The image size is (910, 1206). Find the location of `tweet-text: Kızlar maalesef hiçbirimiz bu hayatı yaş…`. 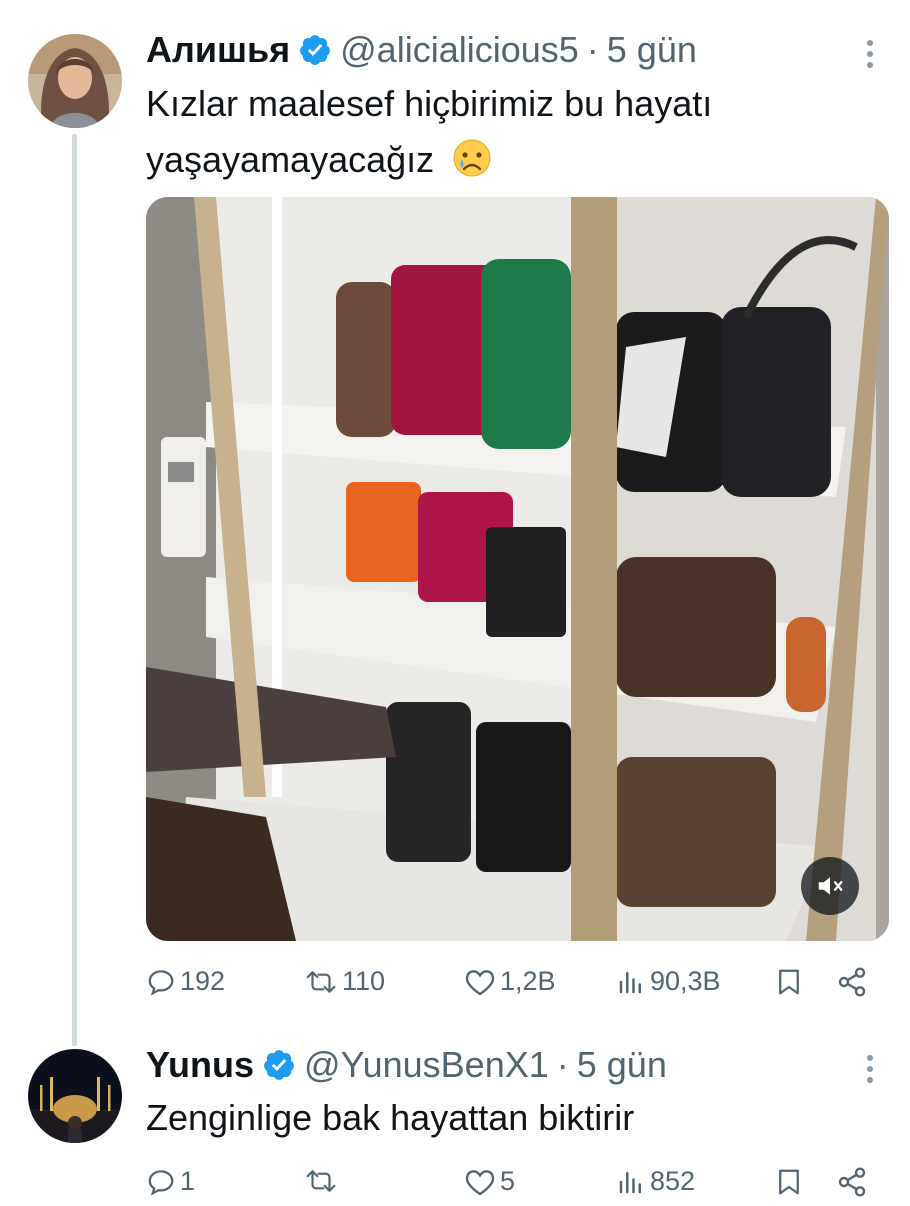

tweet-text: Kızlar maalesef hiçbirimiz bu hayatı yaş… is located at coordinates (429, 135).